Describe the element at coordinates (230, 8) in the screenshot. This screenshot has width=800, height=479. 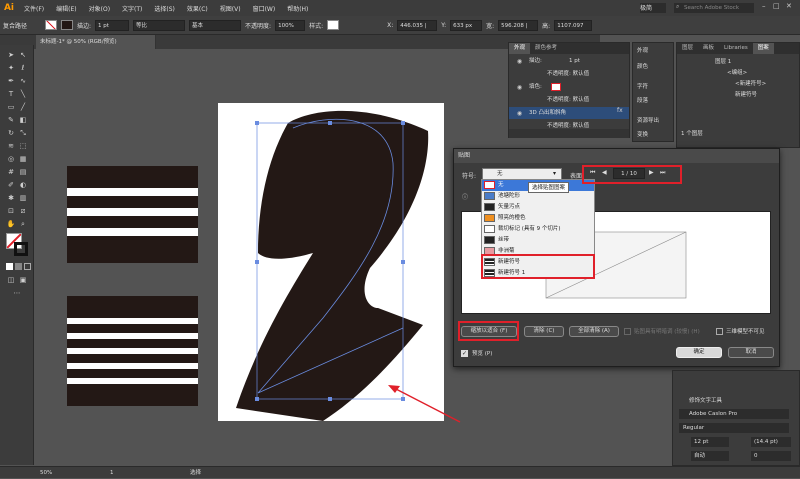
I see `menu-view: 视图(V)` at that location.